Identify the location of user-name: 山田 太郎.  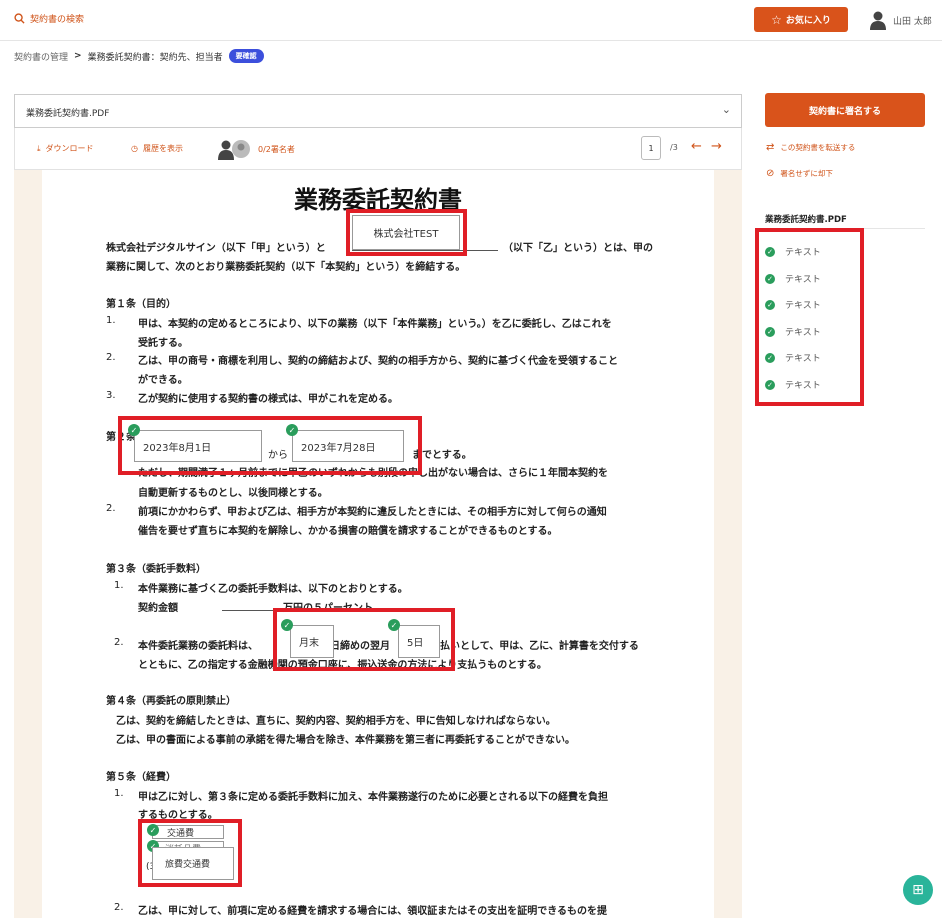
(912, 21).